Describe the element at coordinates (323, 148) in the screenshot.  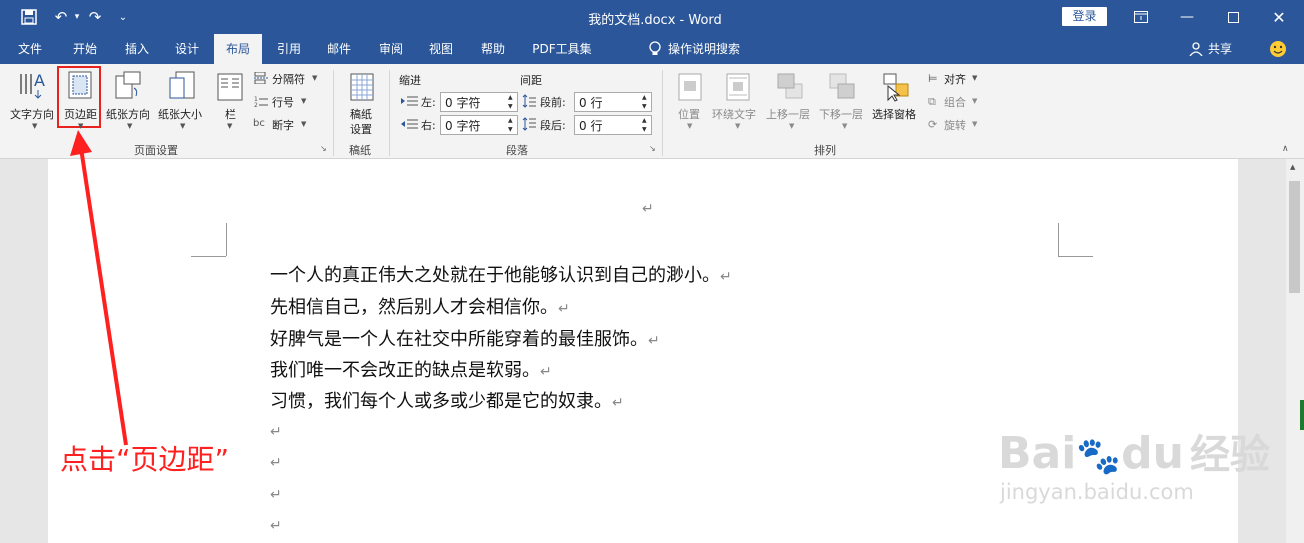
I see `page-setup-dialog-launcher-icon: ↘` at that location.